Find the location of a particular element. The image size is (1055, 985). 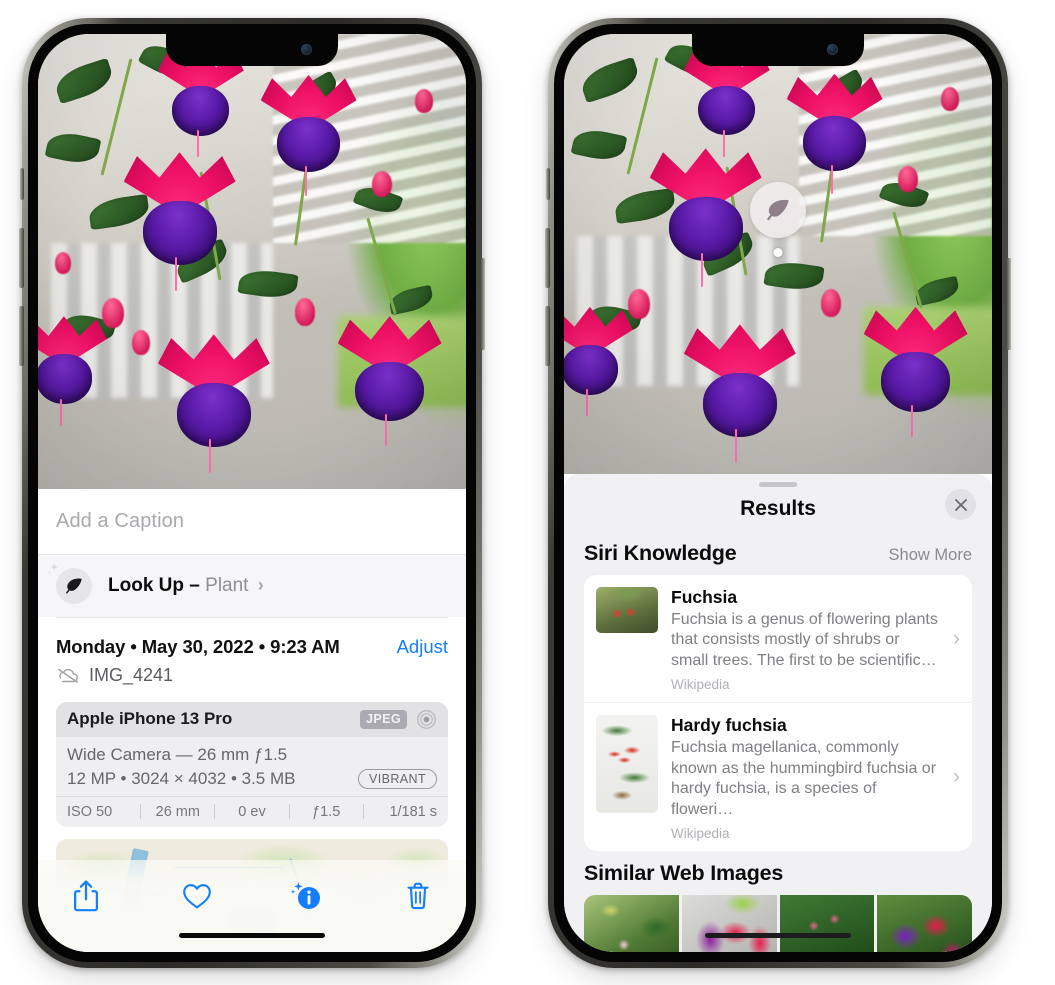

exif-header: Apple iPhone 13 Pro JPEG is located at coordinates (252, 719).